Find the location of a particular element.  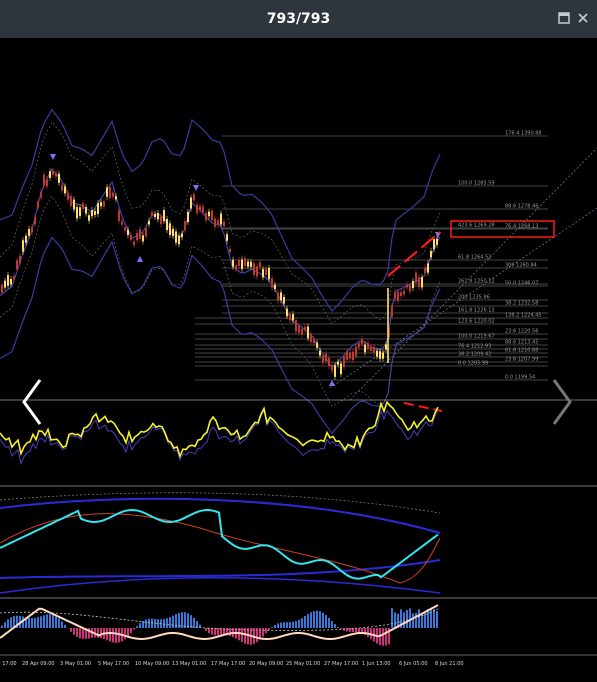

chevron-right-icon is located at coordinates (563, 402).